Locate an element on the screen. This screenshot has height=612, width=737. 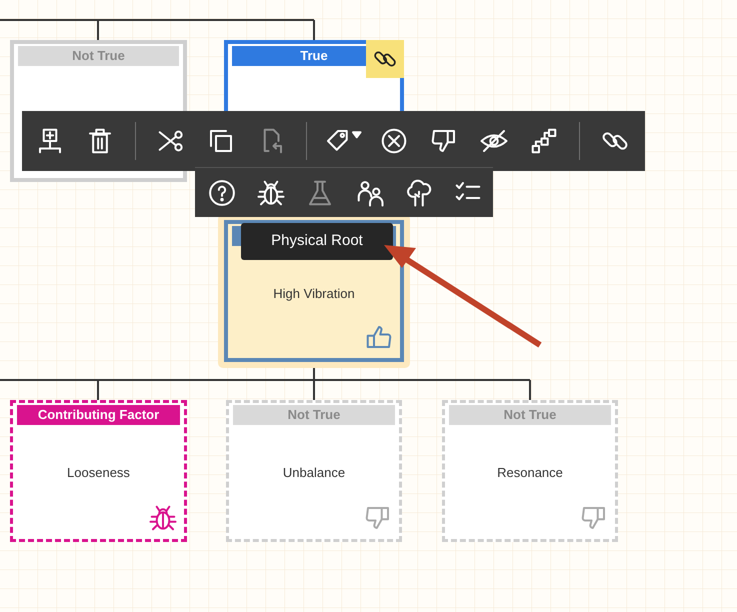
node-card: Not True Resonance is located at coordinates (530, 471).